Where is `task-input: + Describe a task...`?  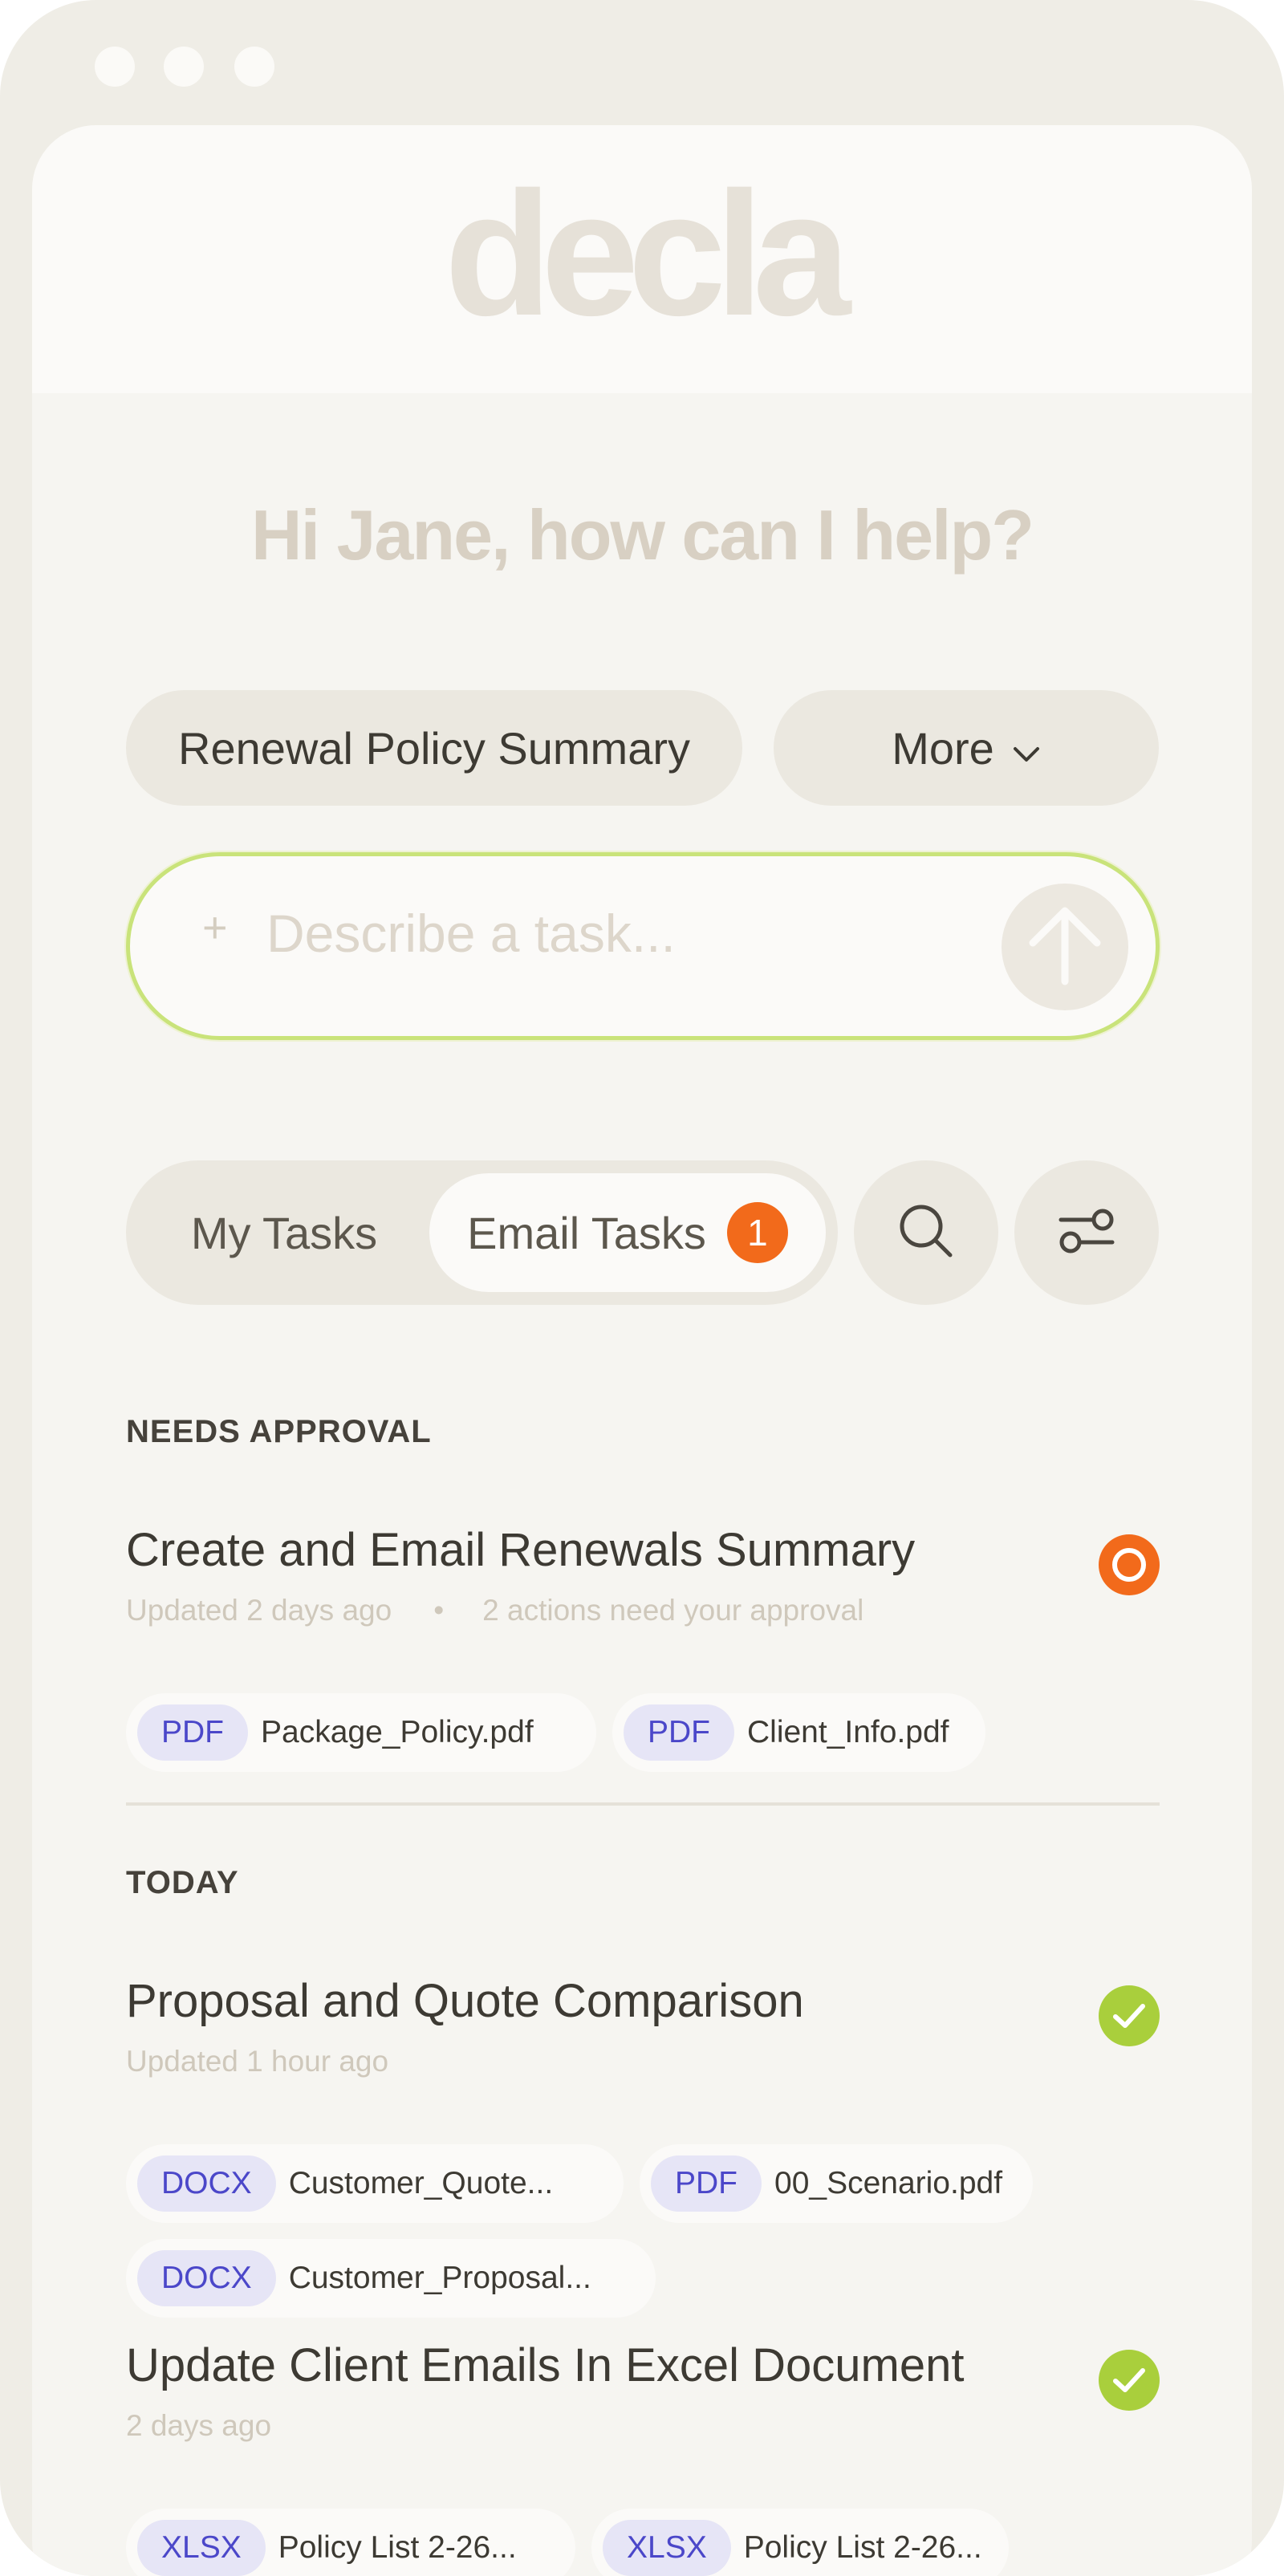
task-input: + Describe a task... is located at coordinates (643, 946).